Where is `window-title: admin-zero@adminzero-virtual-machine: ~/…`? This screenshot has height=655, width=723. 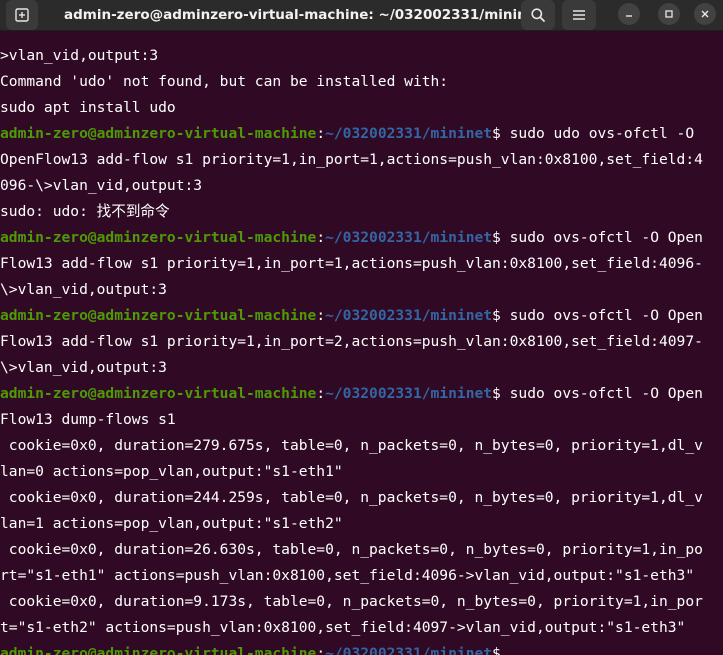 window-title: admin-zero@adminzero-virtual-machine: ~/… is located at coordinates (303, 15).